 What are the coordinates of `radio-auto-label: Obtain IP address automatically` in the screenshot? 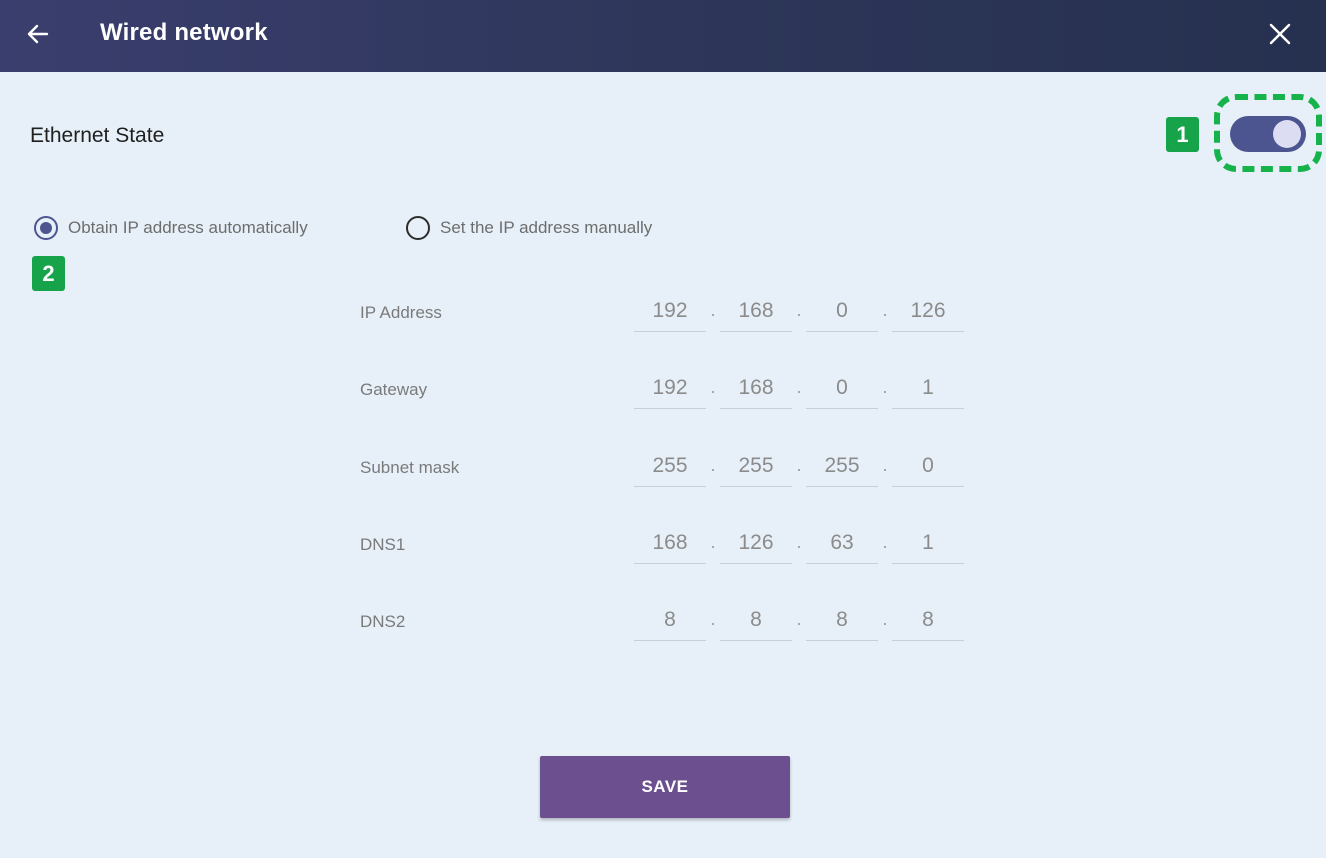 It's located at (188, 227).